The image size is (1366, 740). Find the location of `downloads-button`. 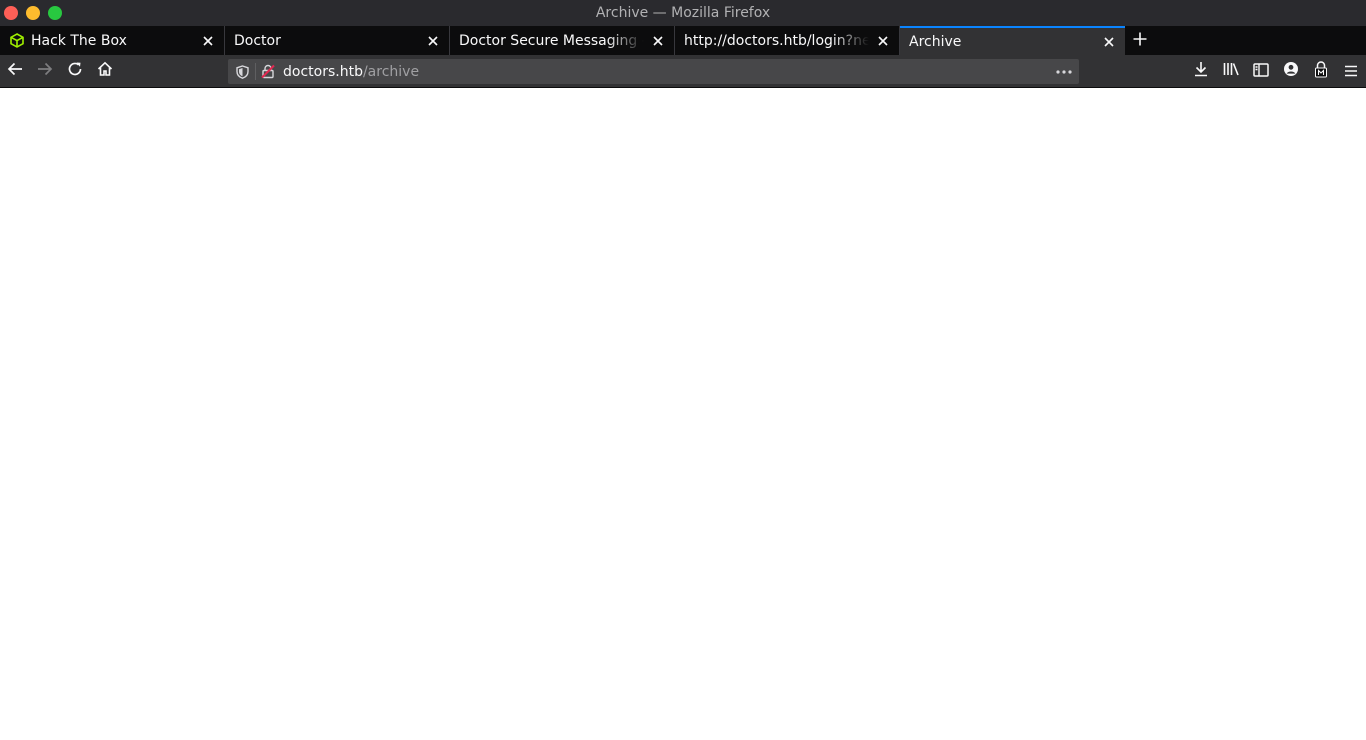

downloads-button is located at coordinates (1201, 71).